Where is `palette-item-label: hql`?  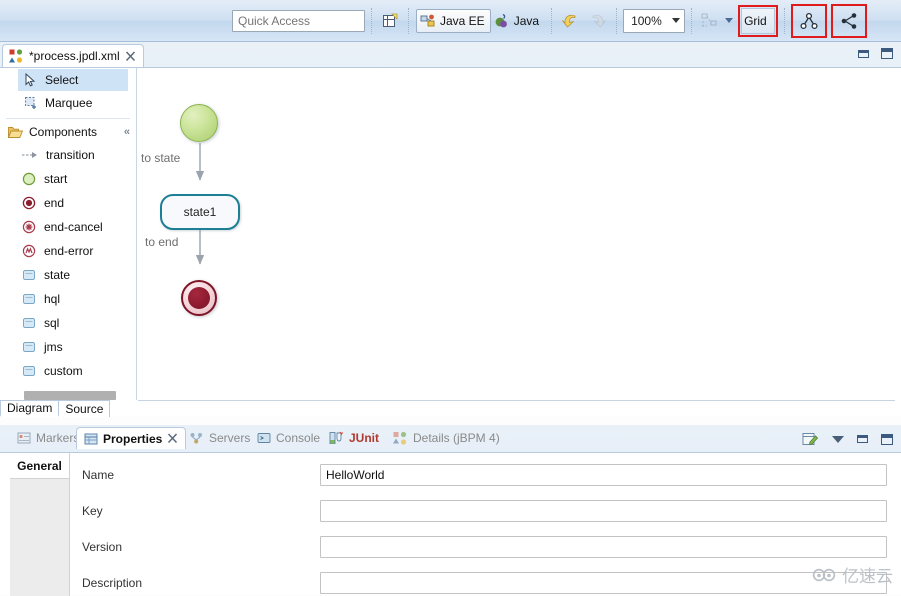 palette-item-label: hql is located at coordinates (52, 299).